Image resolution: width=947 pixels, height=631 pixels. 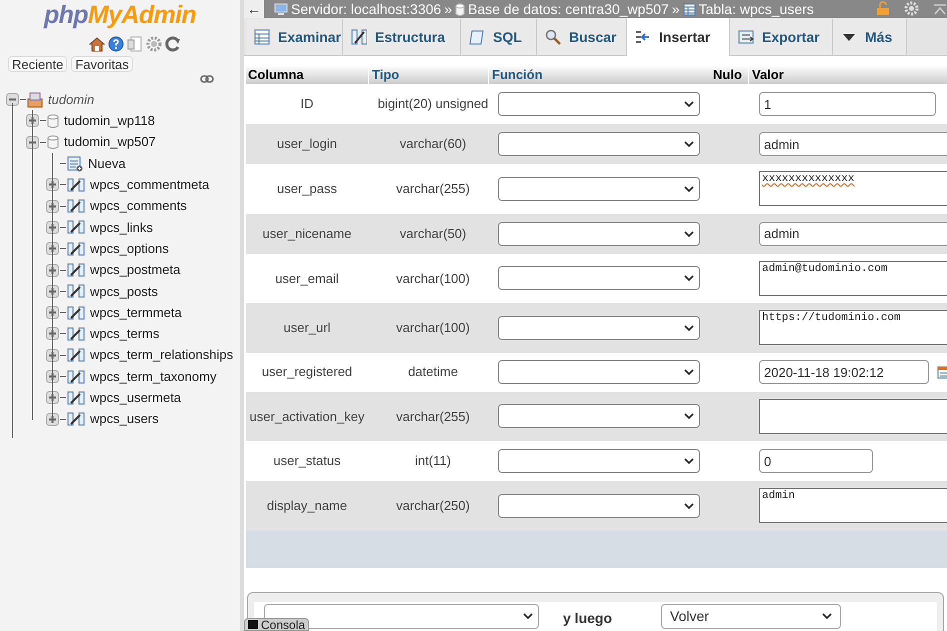 What do you see at coordinates (689, 9) in the screenshot?
I see `table-icon` at bounding box center [689, 9].